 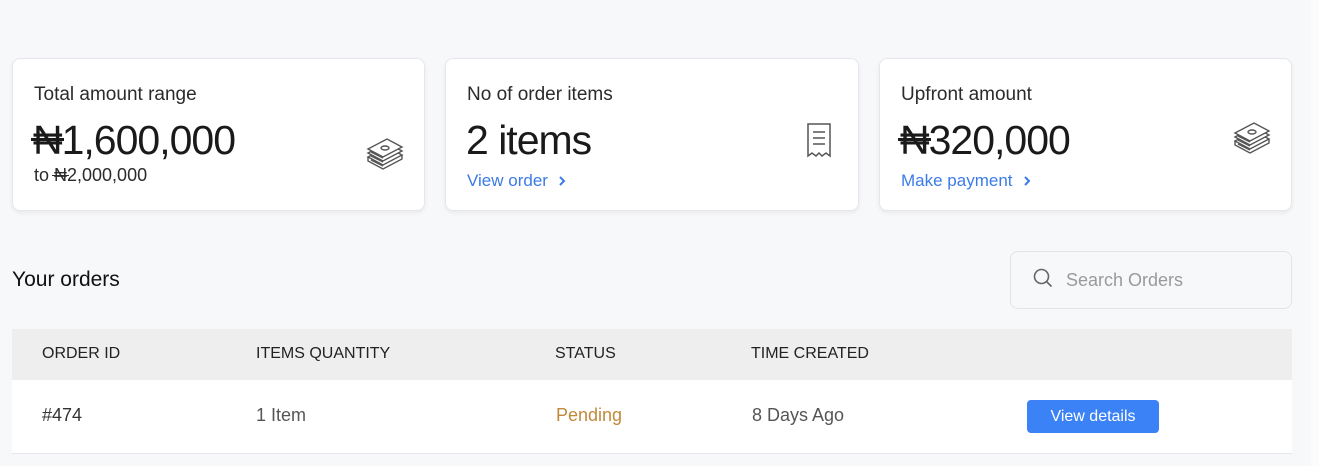 What do you see at coordinates (1315, 233) in the screenshot?
I see `page-edge` at bounding box center [1315, 233].